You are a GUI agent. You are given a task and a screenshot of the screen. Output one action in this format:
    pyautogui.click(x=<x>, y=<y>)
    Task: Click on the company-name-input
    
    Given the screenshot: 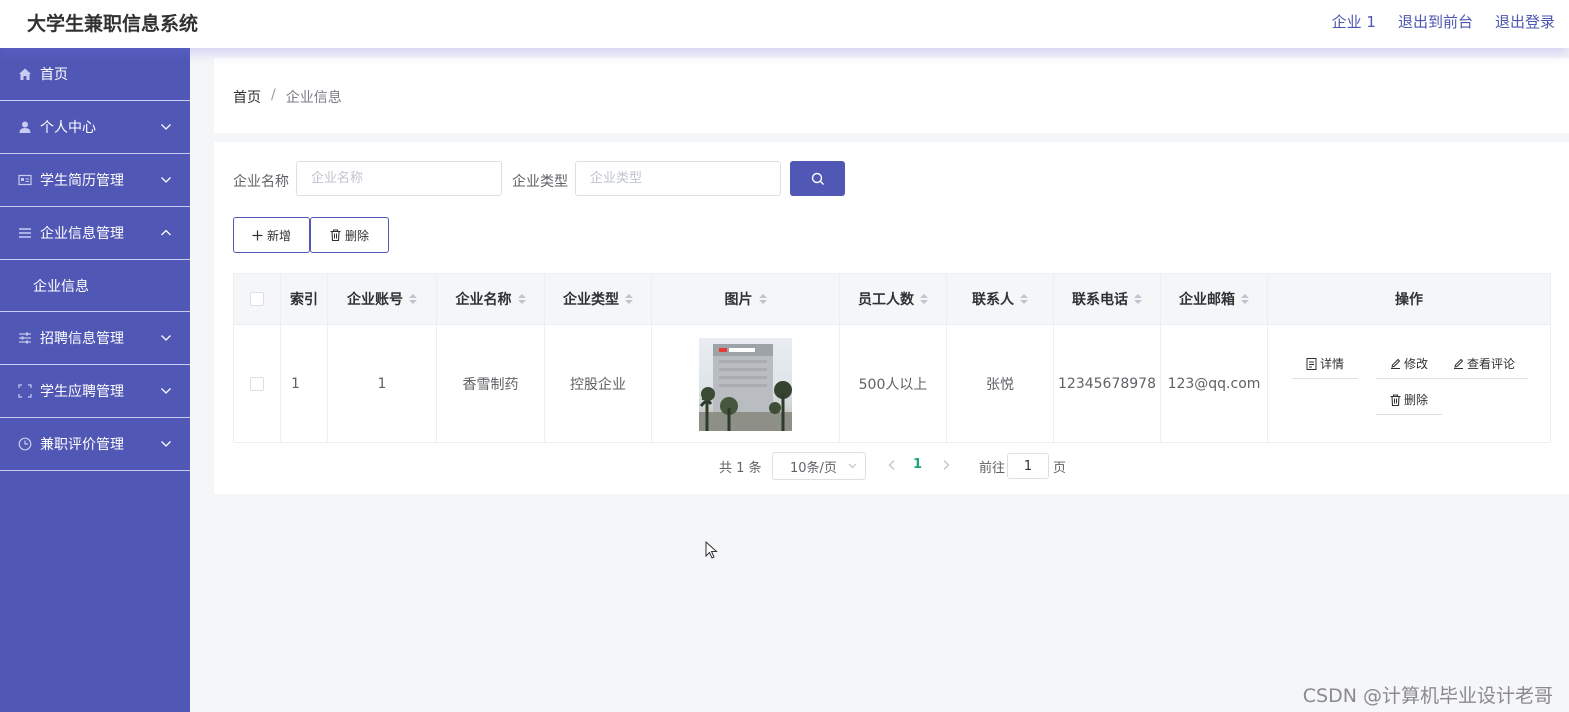 What is the action you would take?
    pyautogui.click(x=399, y=178)
    